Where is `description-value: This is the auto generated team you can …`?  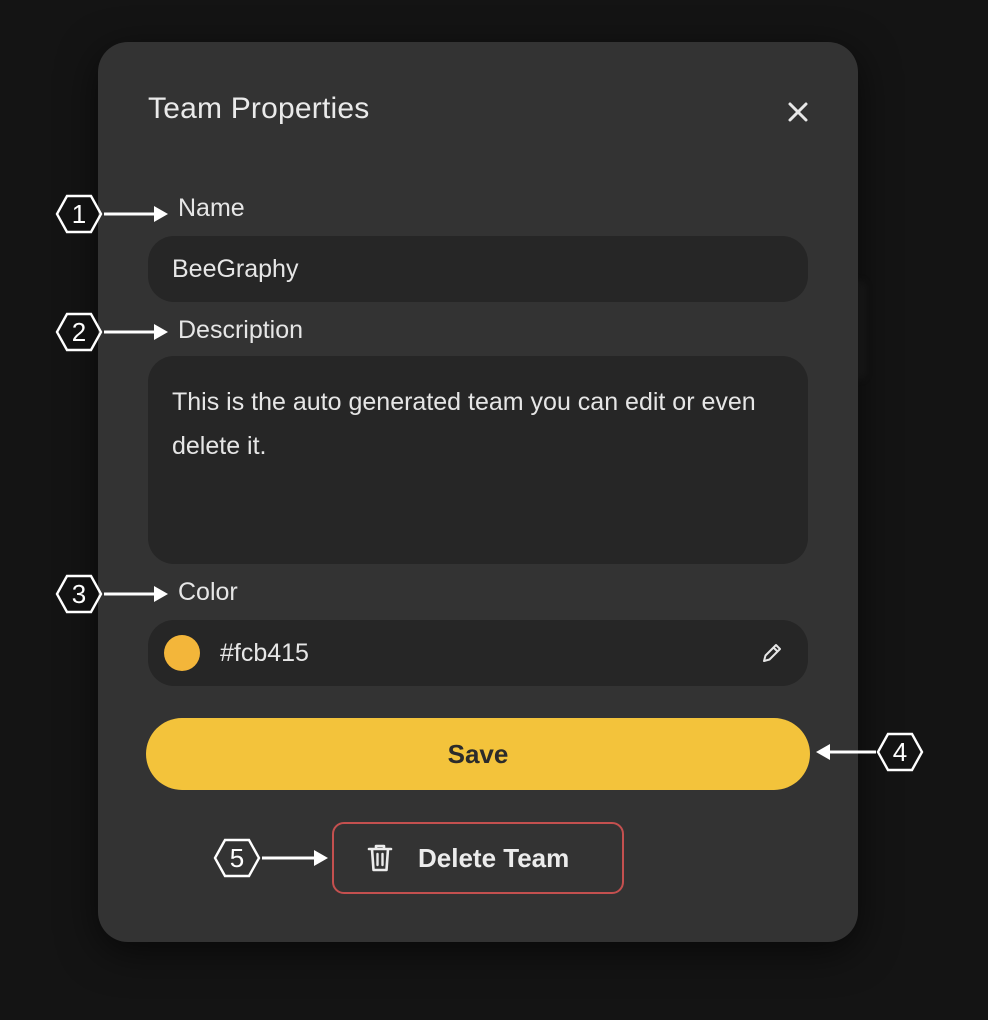
description-value: This is the auto generated team you can … is located at coordinates (464, 424).